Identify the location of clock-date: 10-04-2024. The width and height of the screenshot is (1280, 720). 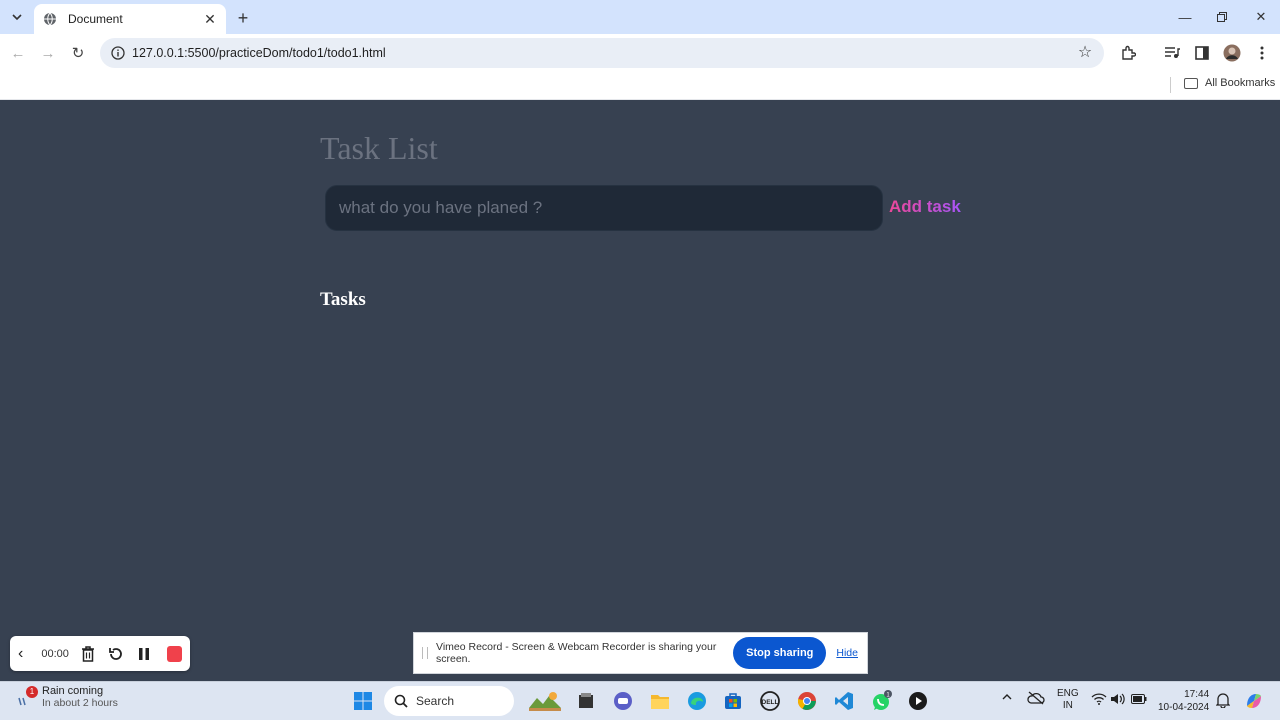
(1184, 707).